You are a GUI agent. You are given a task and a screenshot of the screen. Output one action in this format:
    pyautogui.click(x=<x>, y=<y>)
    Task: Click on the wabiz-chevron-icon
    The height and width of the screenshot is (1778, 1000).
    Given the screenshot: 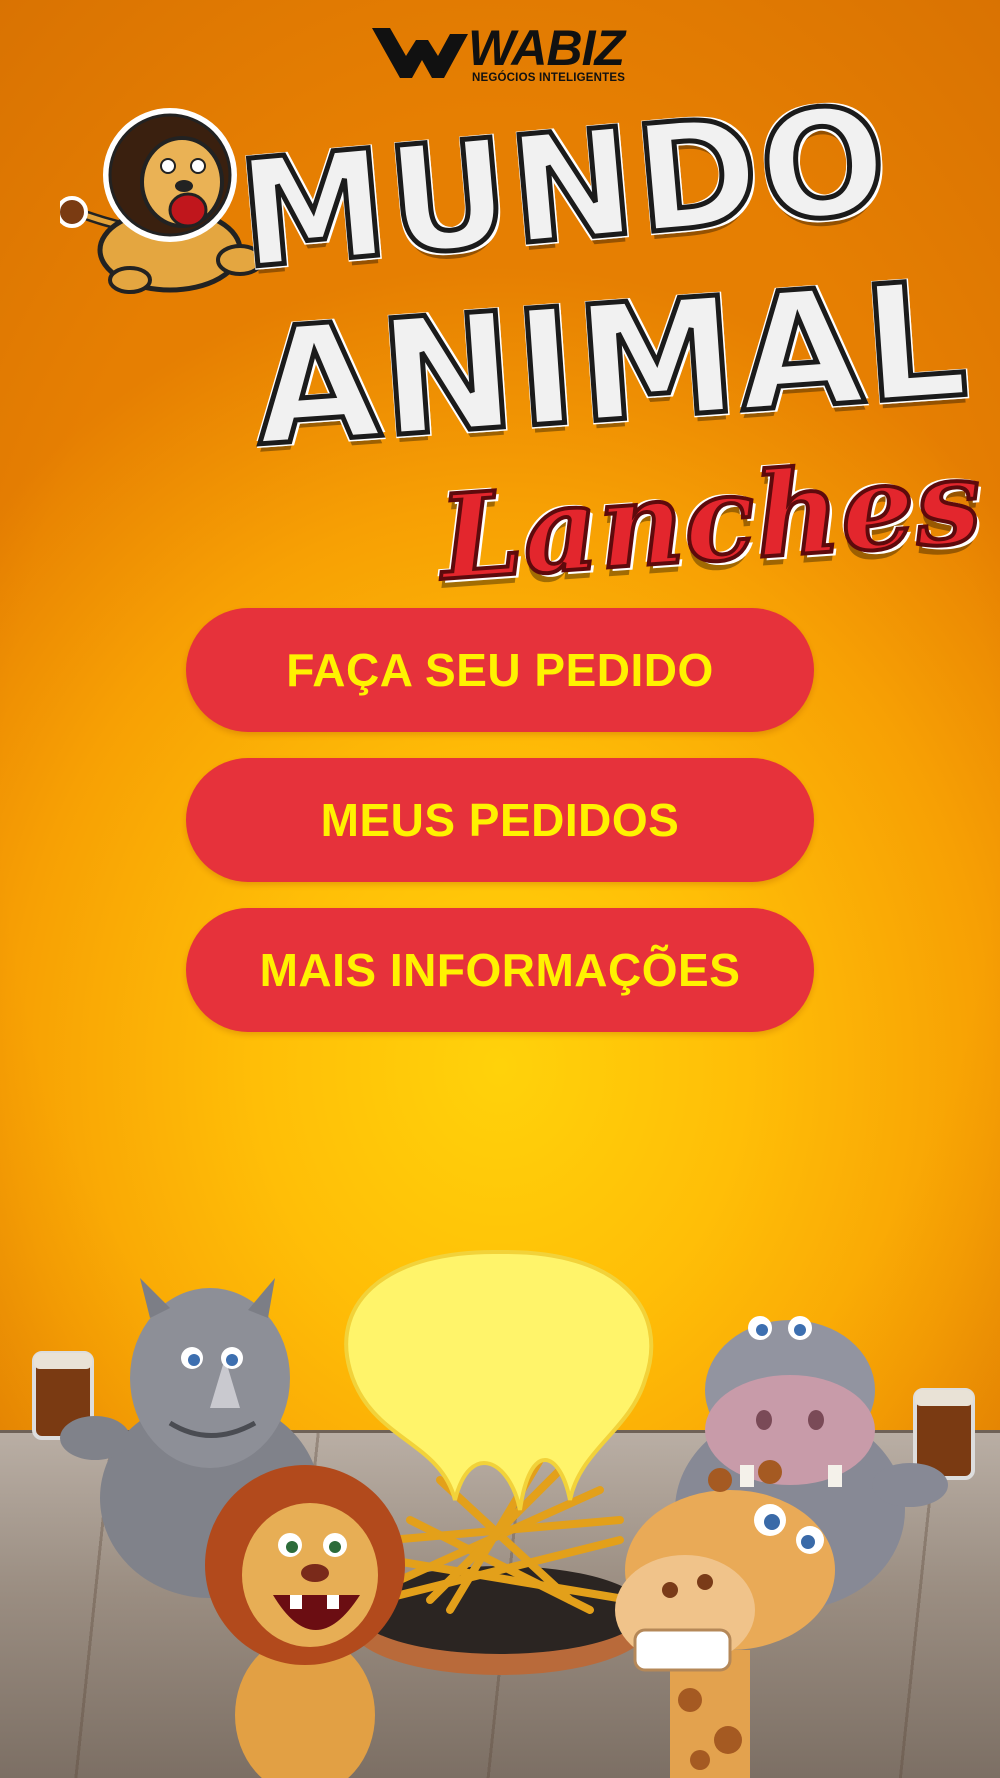 What is the action you would take?
    pyautogui.click(x=420, y=53)
    